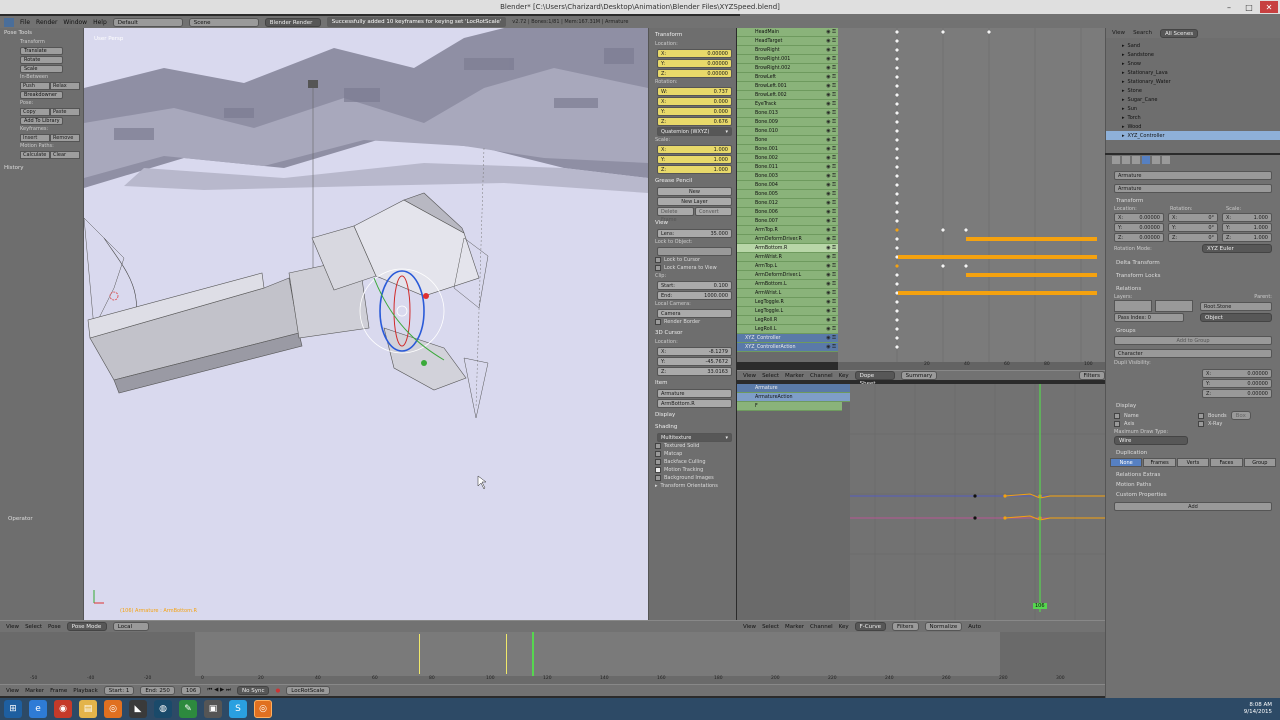 The image size is (1280, 720). I want to click on group-name-field: Character, so click(1193, 353).